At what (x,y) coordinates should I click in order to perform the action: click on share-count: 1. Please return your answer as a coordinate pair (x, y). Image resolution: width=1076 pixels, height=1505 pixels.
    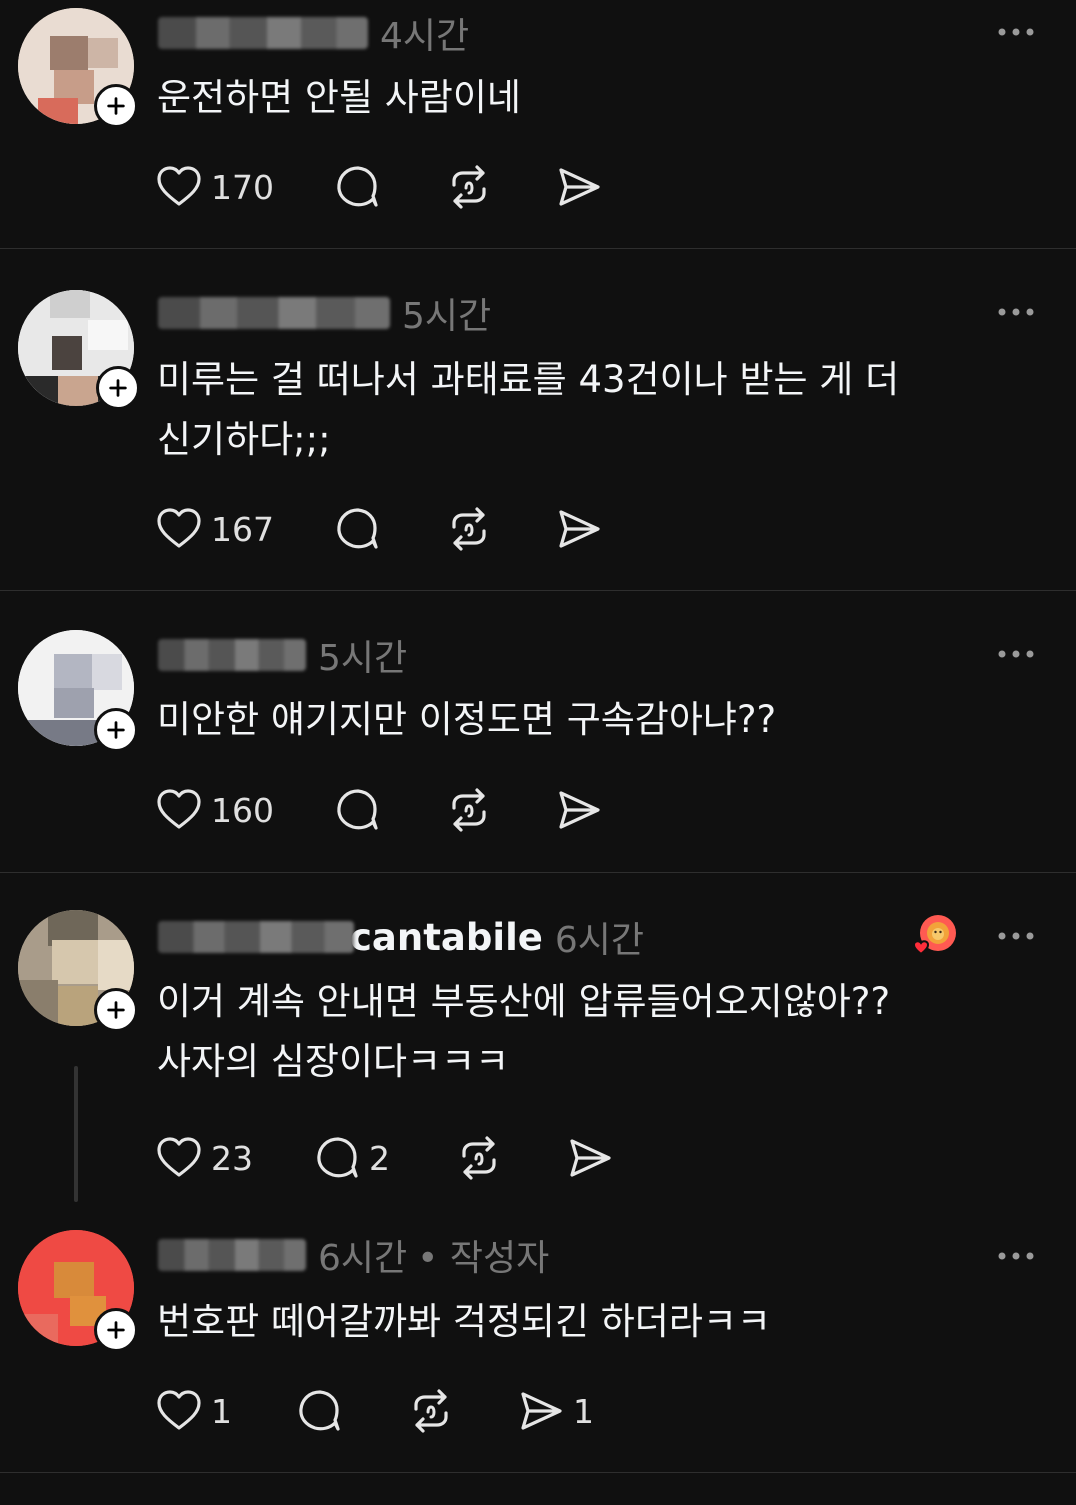
    Looking at the image, I should click on (583, 1411).